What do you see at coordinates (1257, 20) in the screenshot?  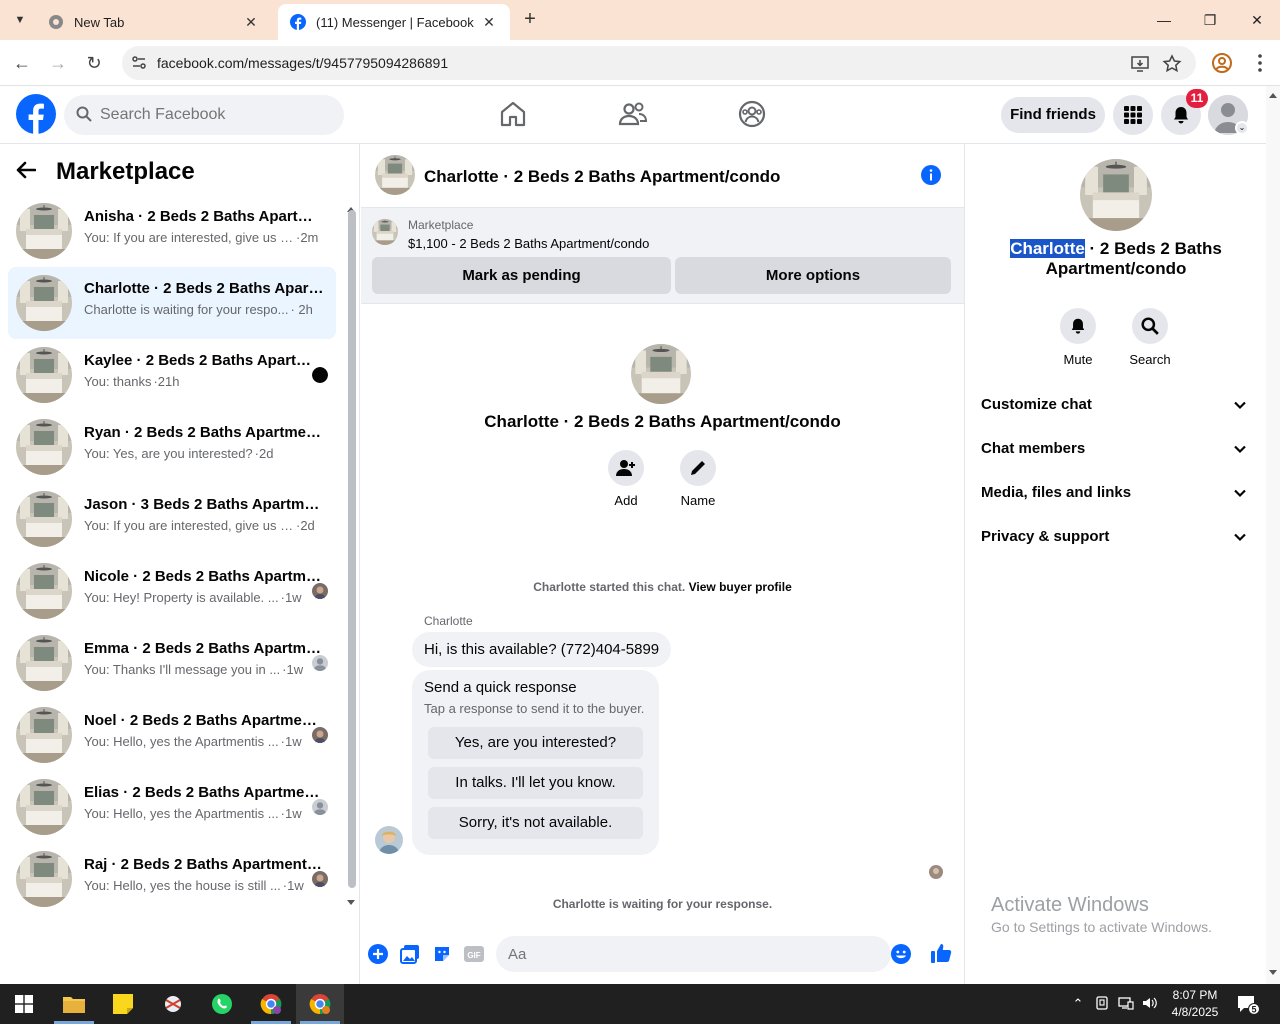 I see `close-window-icon: ✕` at bounding box center [1257, 20].